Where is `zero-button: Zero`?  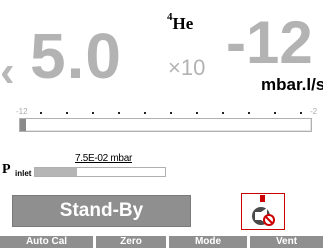 zero-button: Zero is located at coordinates (131, 242).